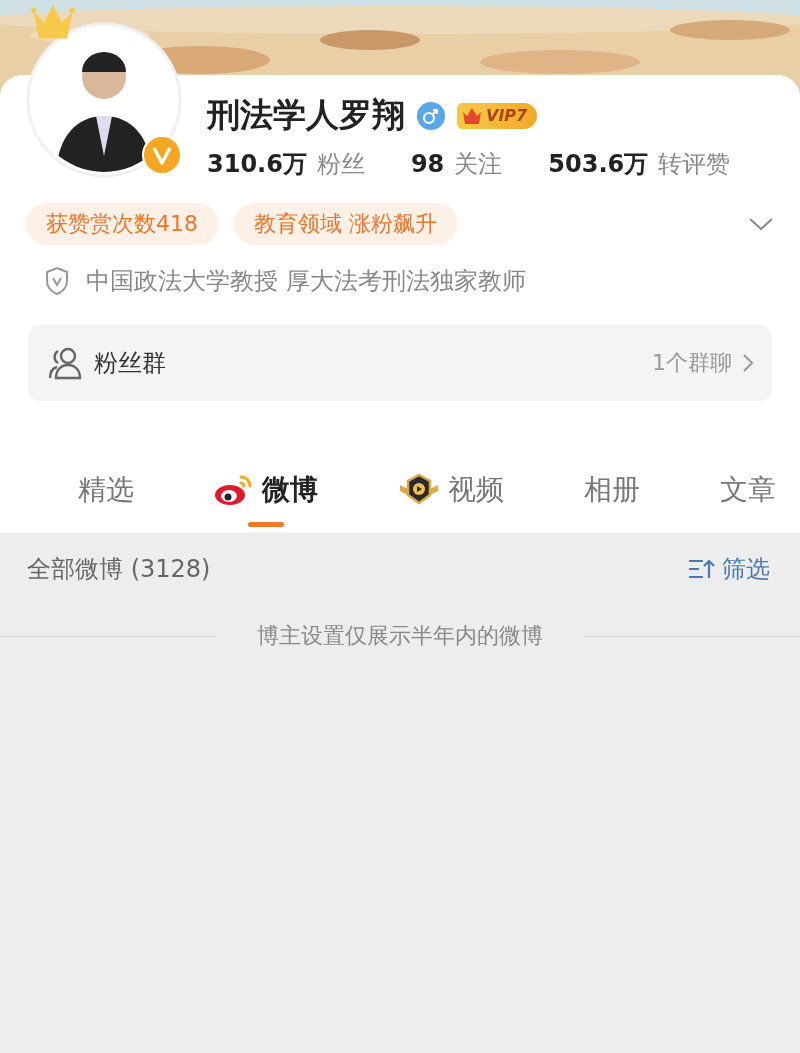 The image size is (800, 1053). Describe the element at coordinates (106, 490) in the screenshot. I see `profile-tab: 精选` at that location.